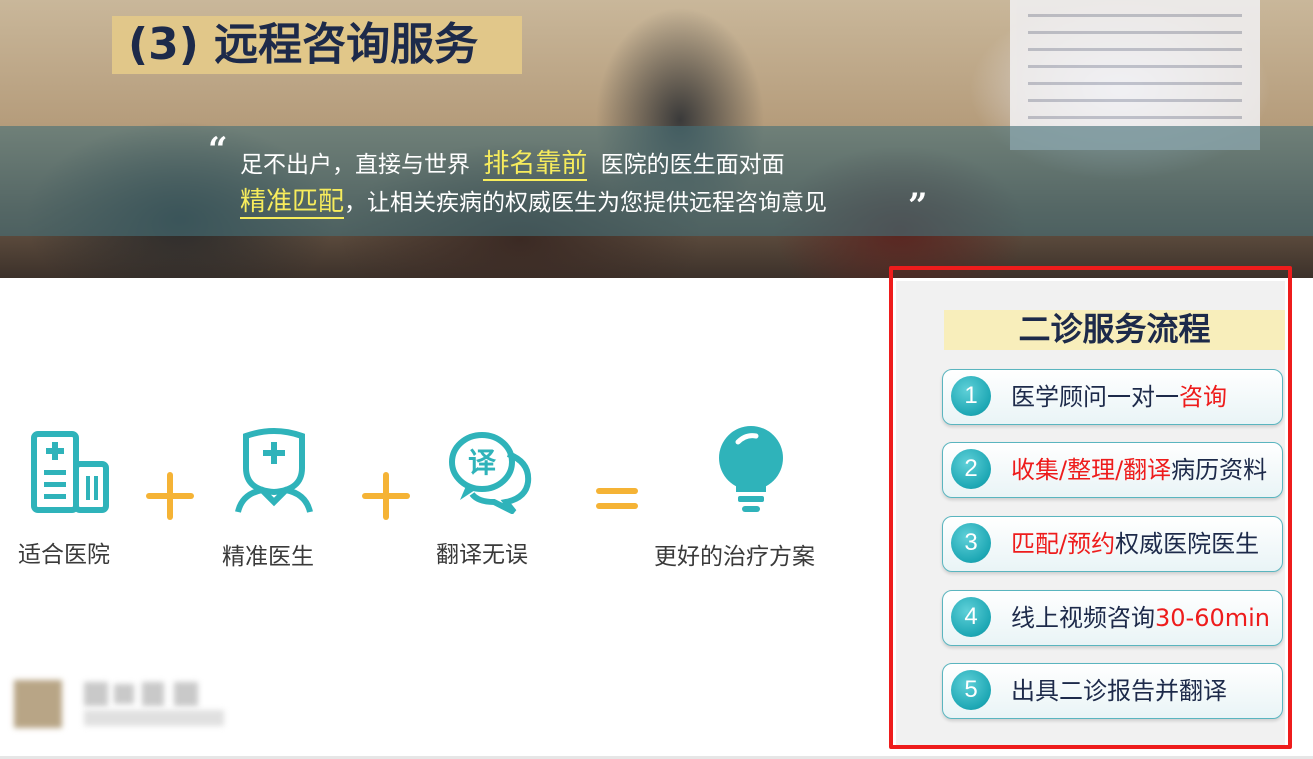 This screenshot has width=1313, height=759. I want to click on translate-icon: 译, so click(491, 474).